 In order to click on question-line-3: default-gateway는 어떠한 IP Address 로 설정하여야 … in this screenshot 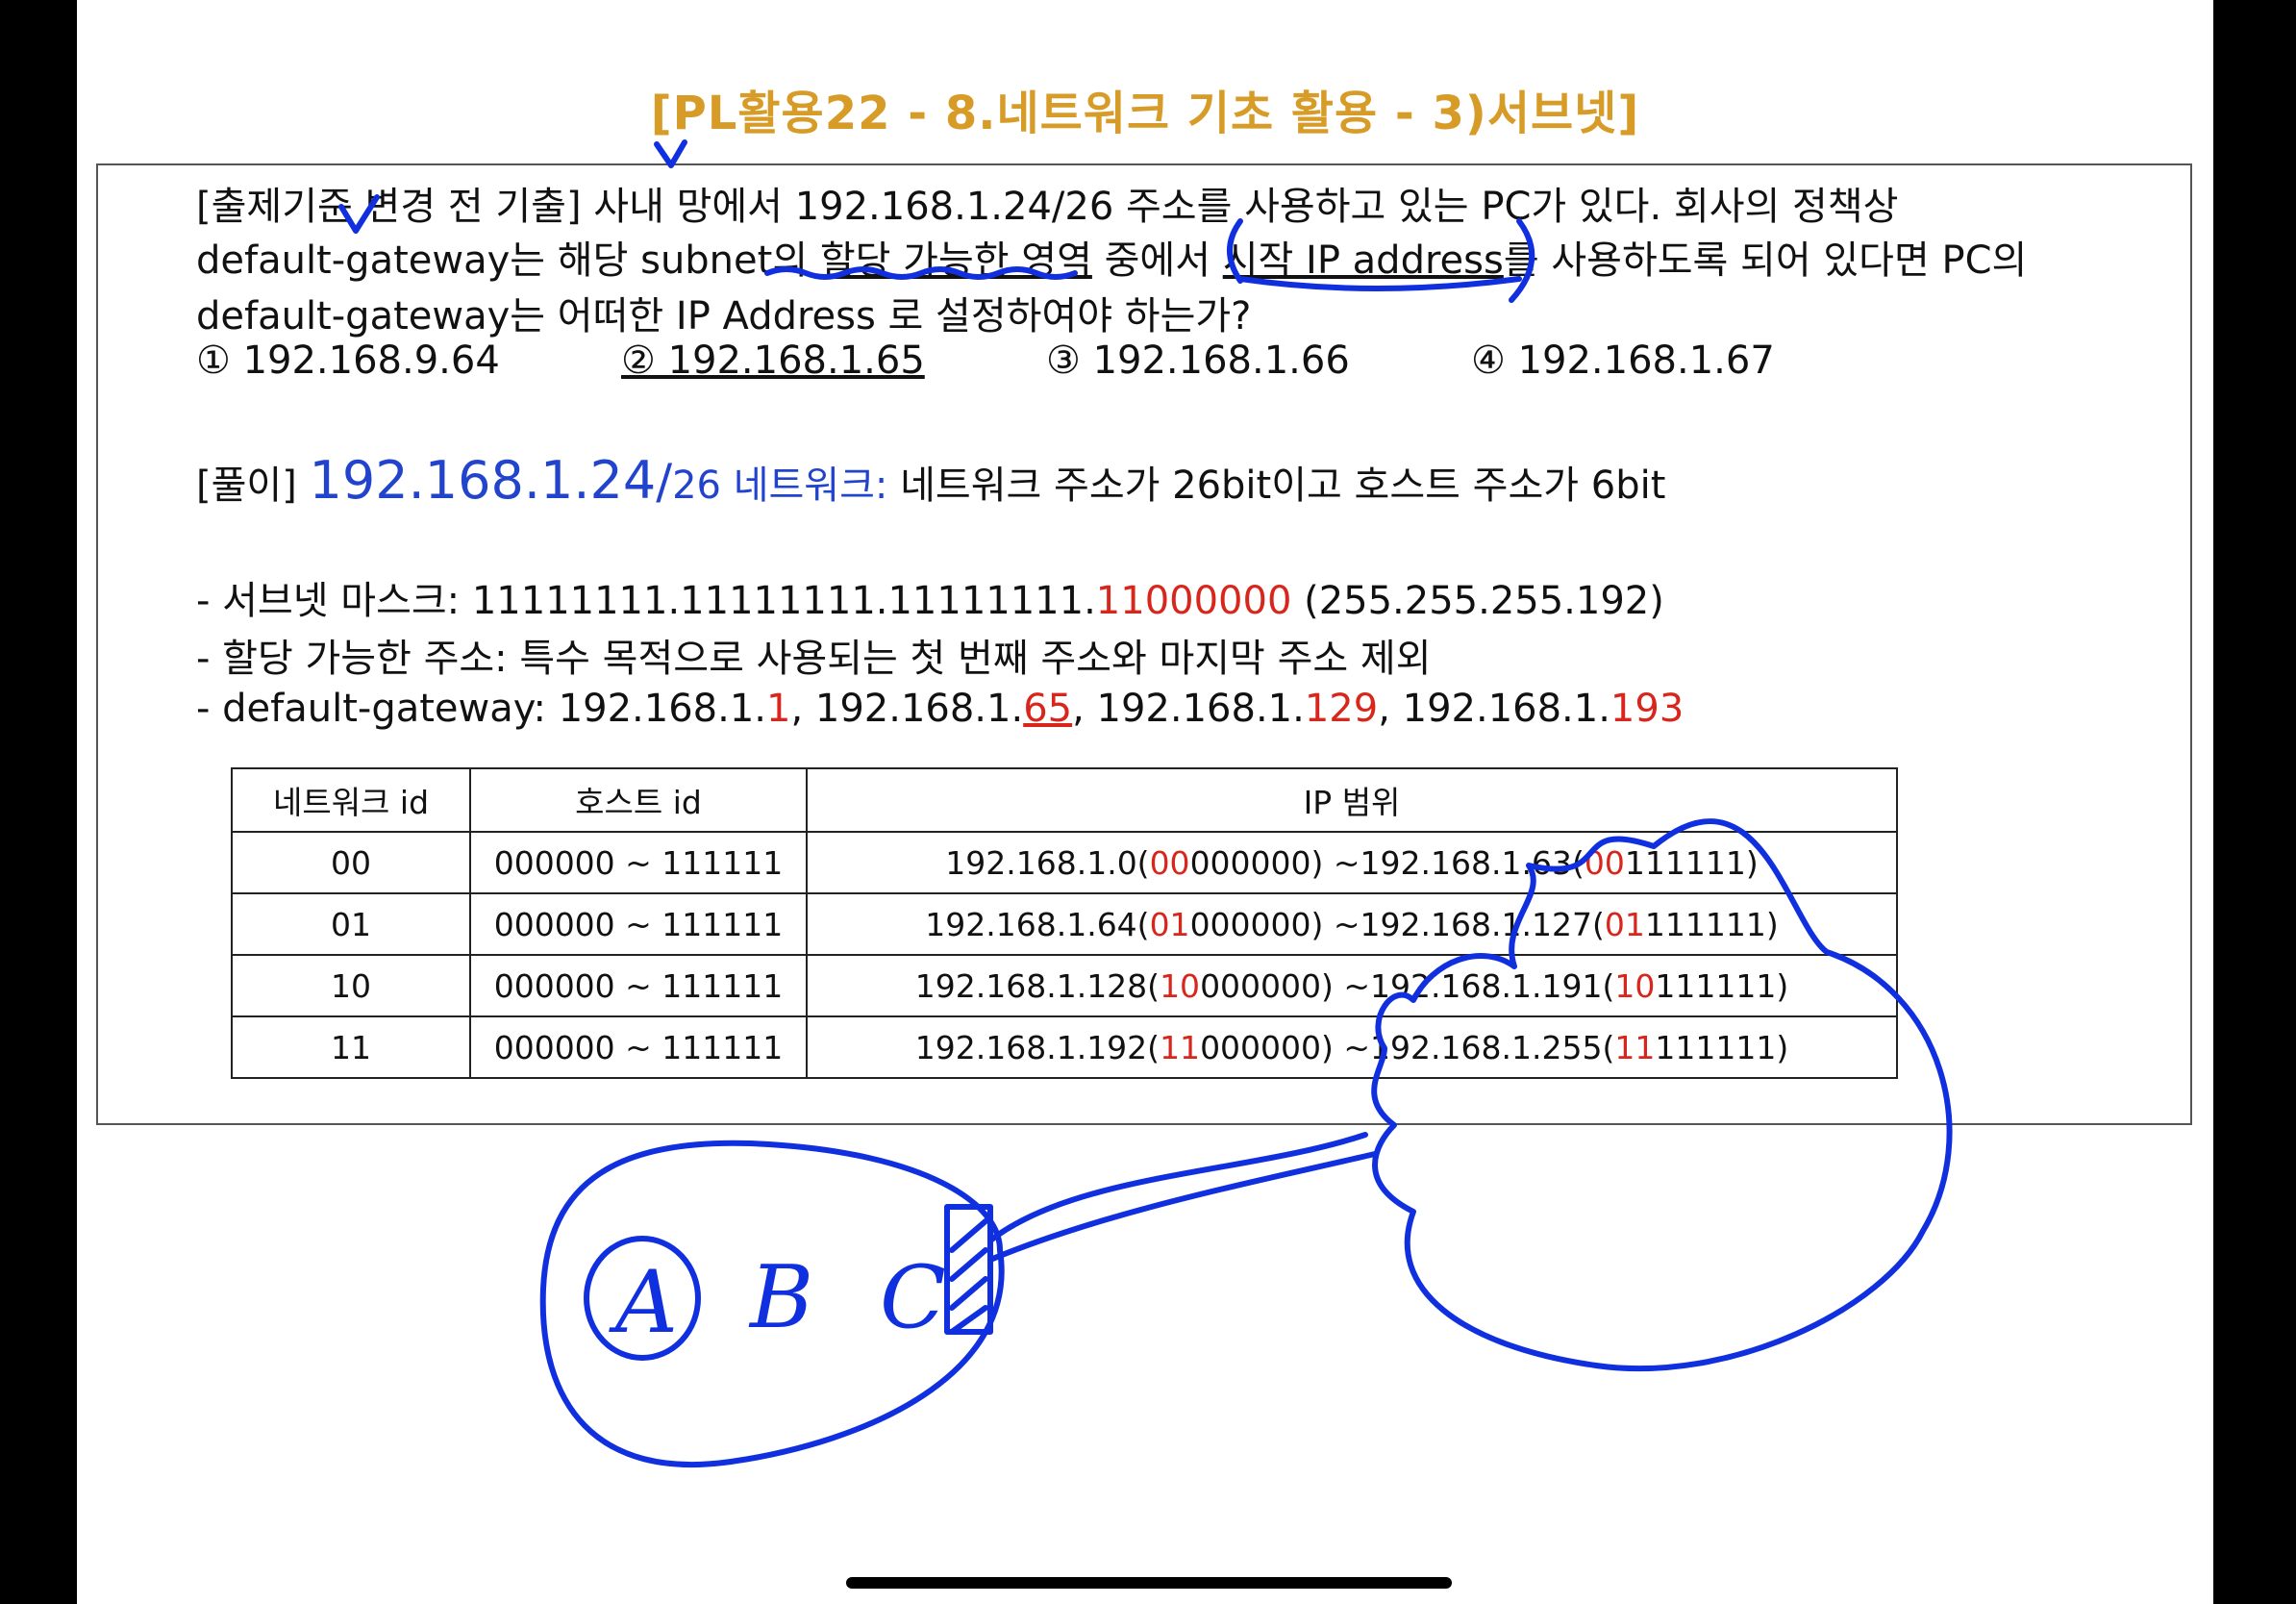, I will do `click(724, 316)`.